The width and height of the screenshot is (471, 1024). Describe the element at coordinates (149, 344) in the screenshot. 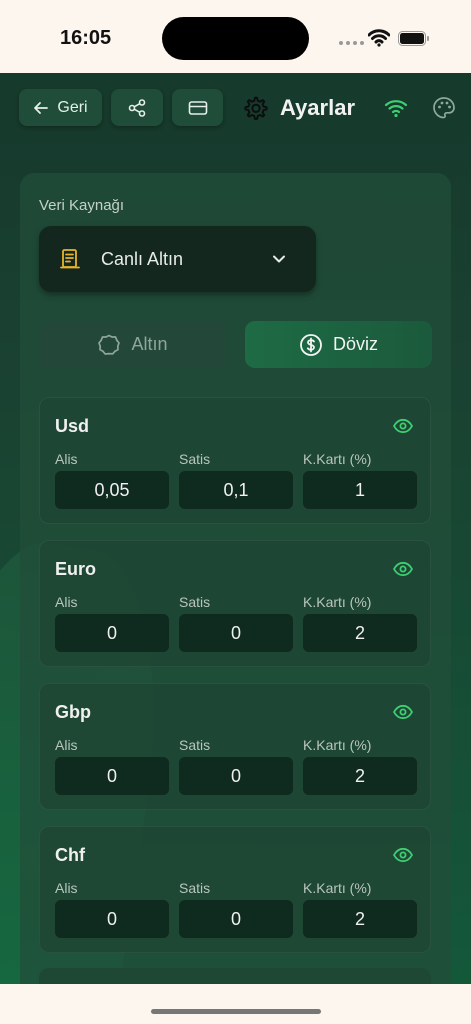

I see `tab-altin-label: Altın` at that location.